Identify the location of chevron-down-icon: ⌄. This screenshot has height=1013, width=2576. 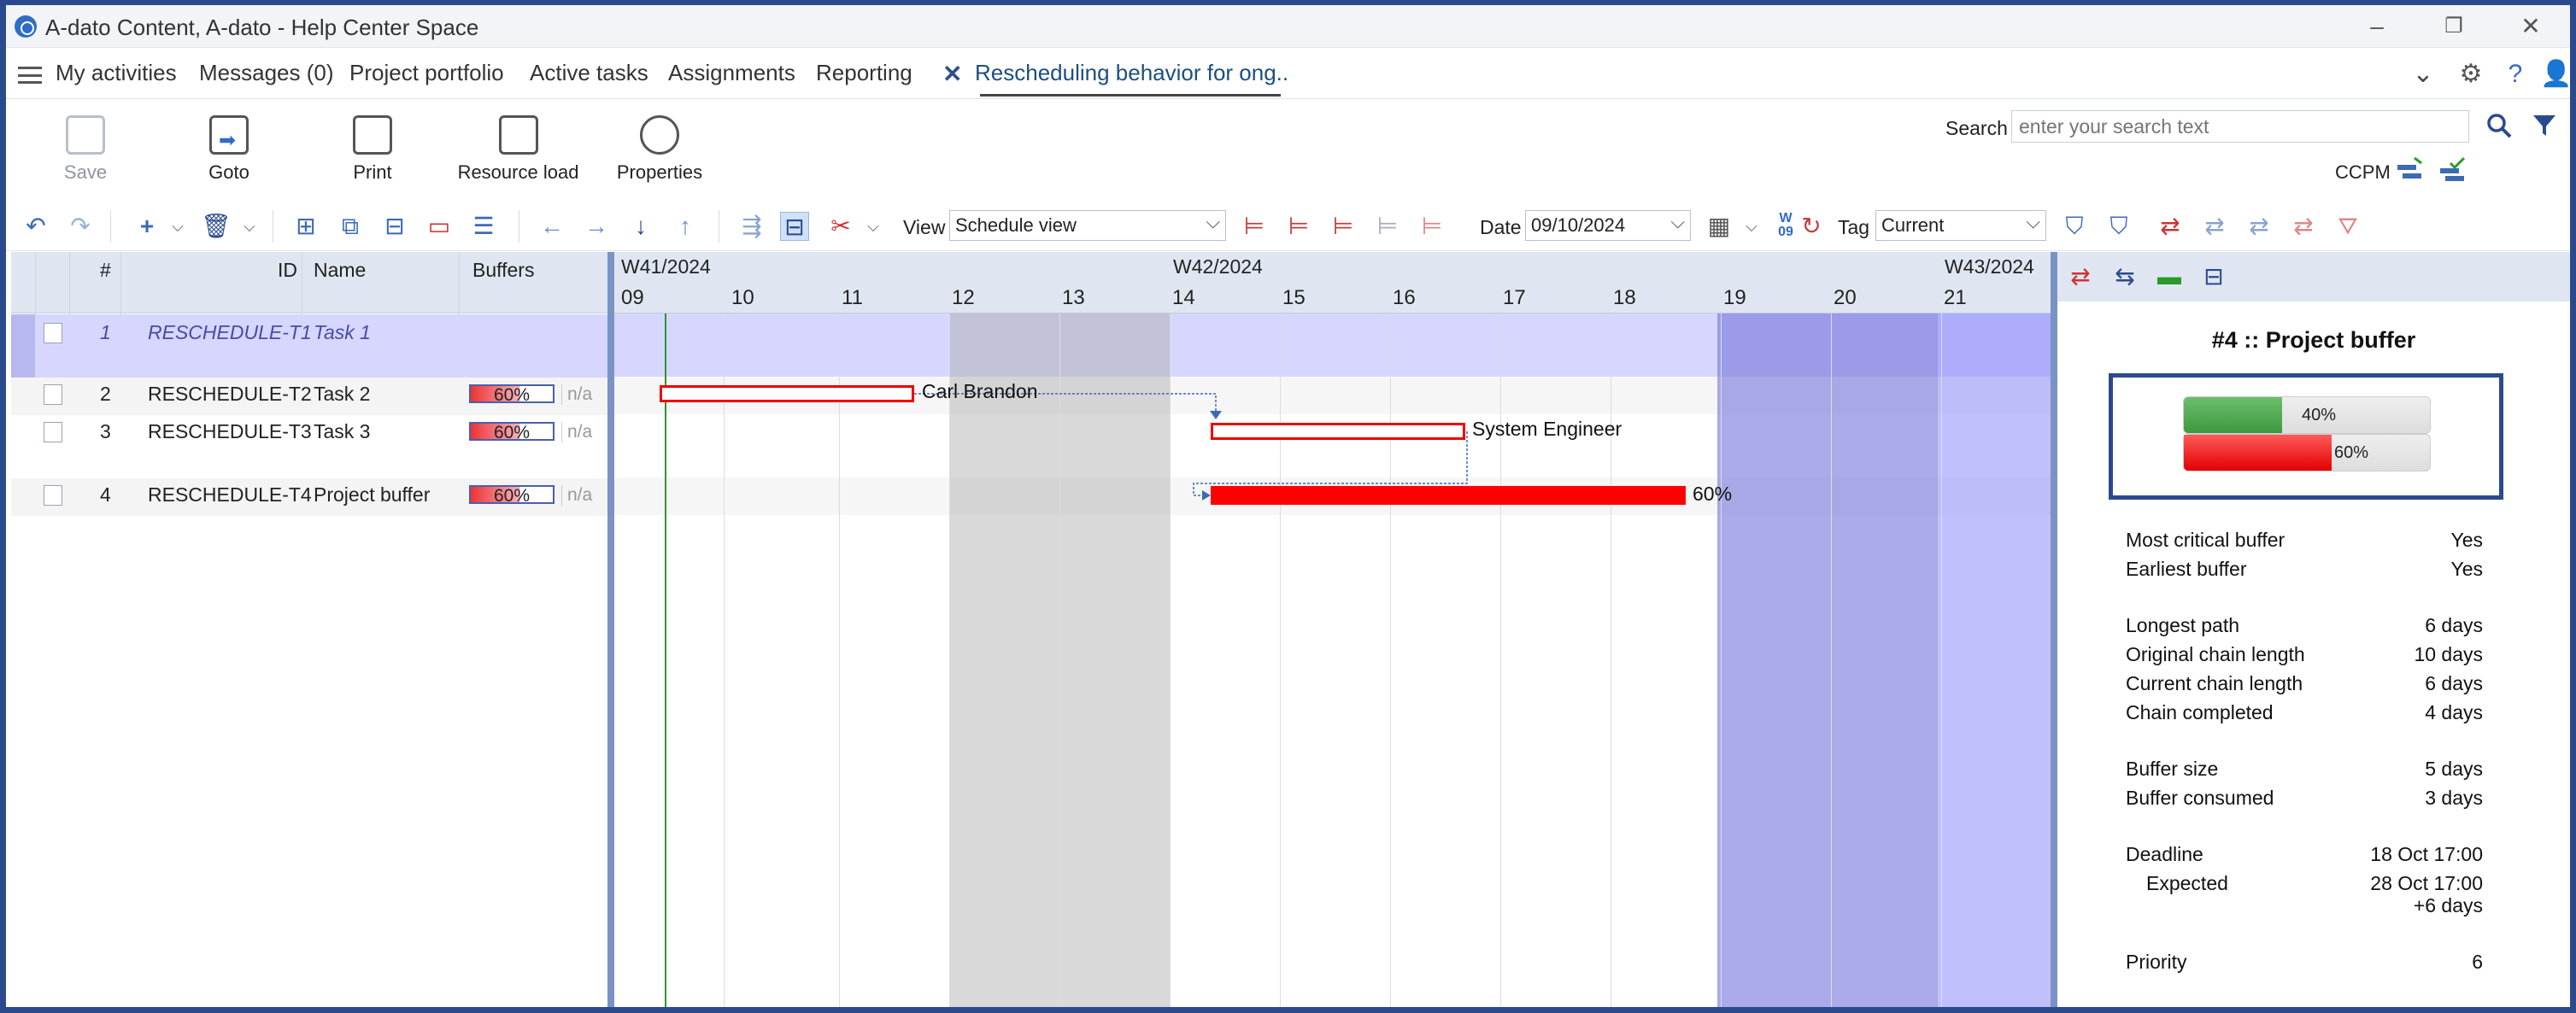
(2423, 74).